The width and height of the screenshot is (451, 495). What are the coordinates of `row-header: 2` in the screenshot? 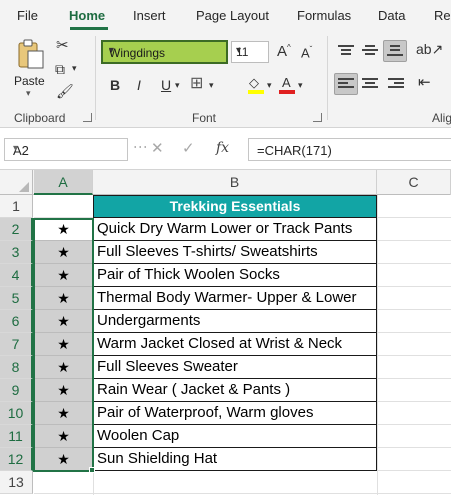 It's located at (16, 229).